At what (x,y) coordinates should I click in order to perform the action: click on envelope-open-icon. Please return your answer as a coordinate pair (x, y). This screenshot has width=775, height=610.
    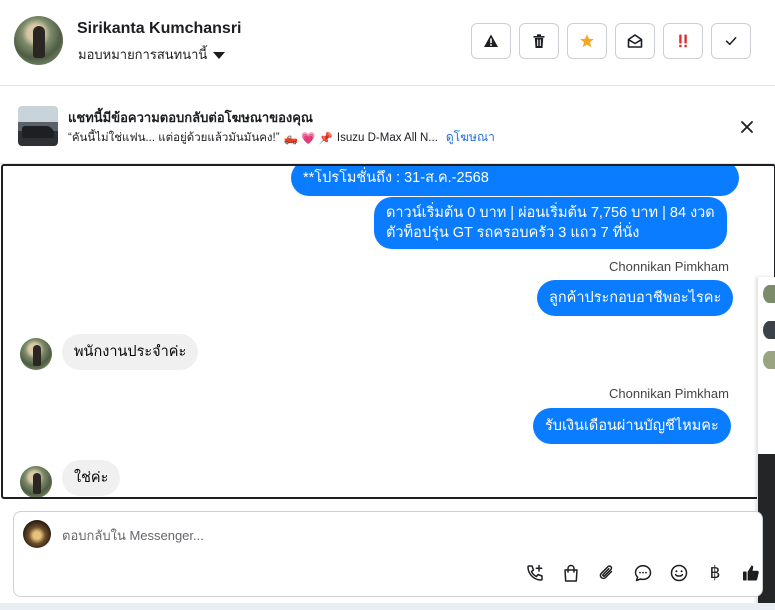
    Looking at the image, I should click on (635, 41).